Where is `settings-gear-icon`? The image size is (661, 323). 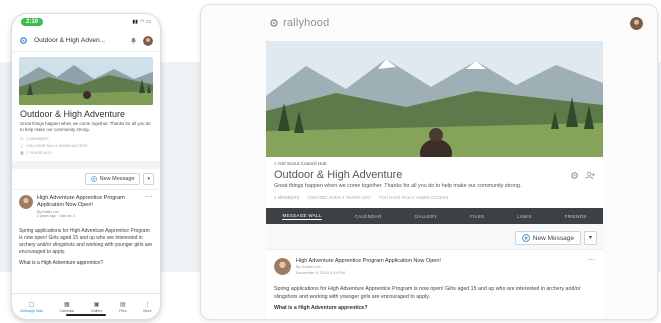 settings-gear-icon is located at coordinates (574, 175).